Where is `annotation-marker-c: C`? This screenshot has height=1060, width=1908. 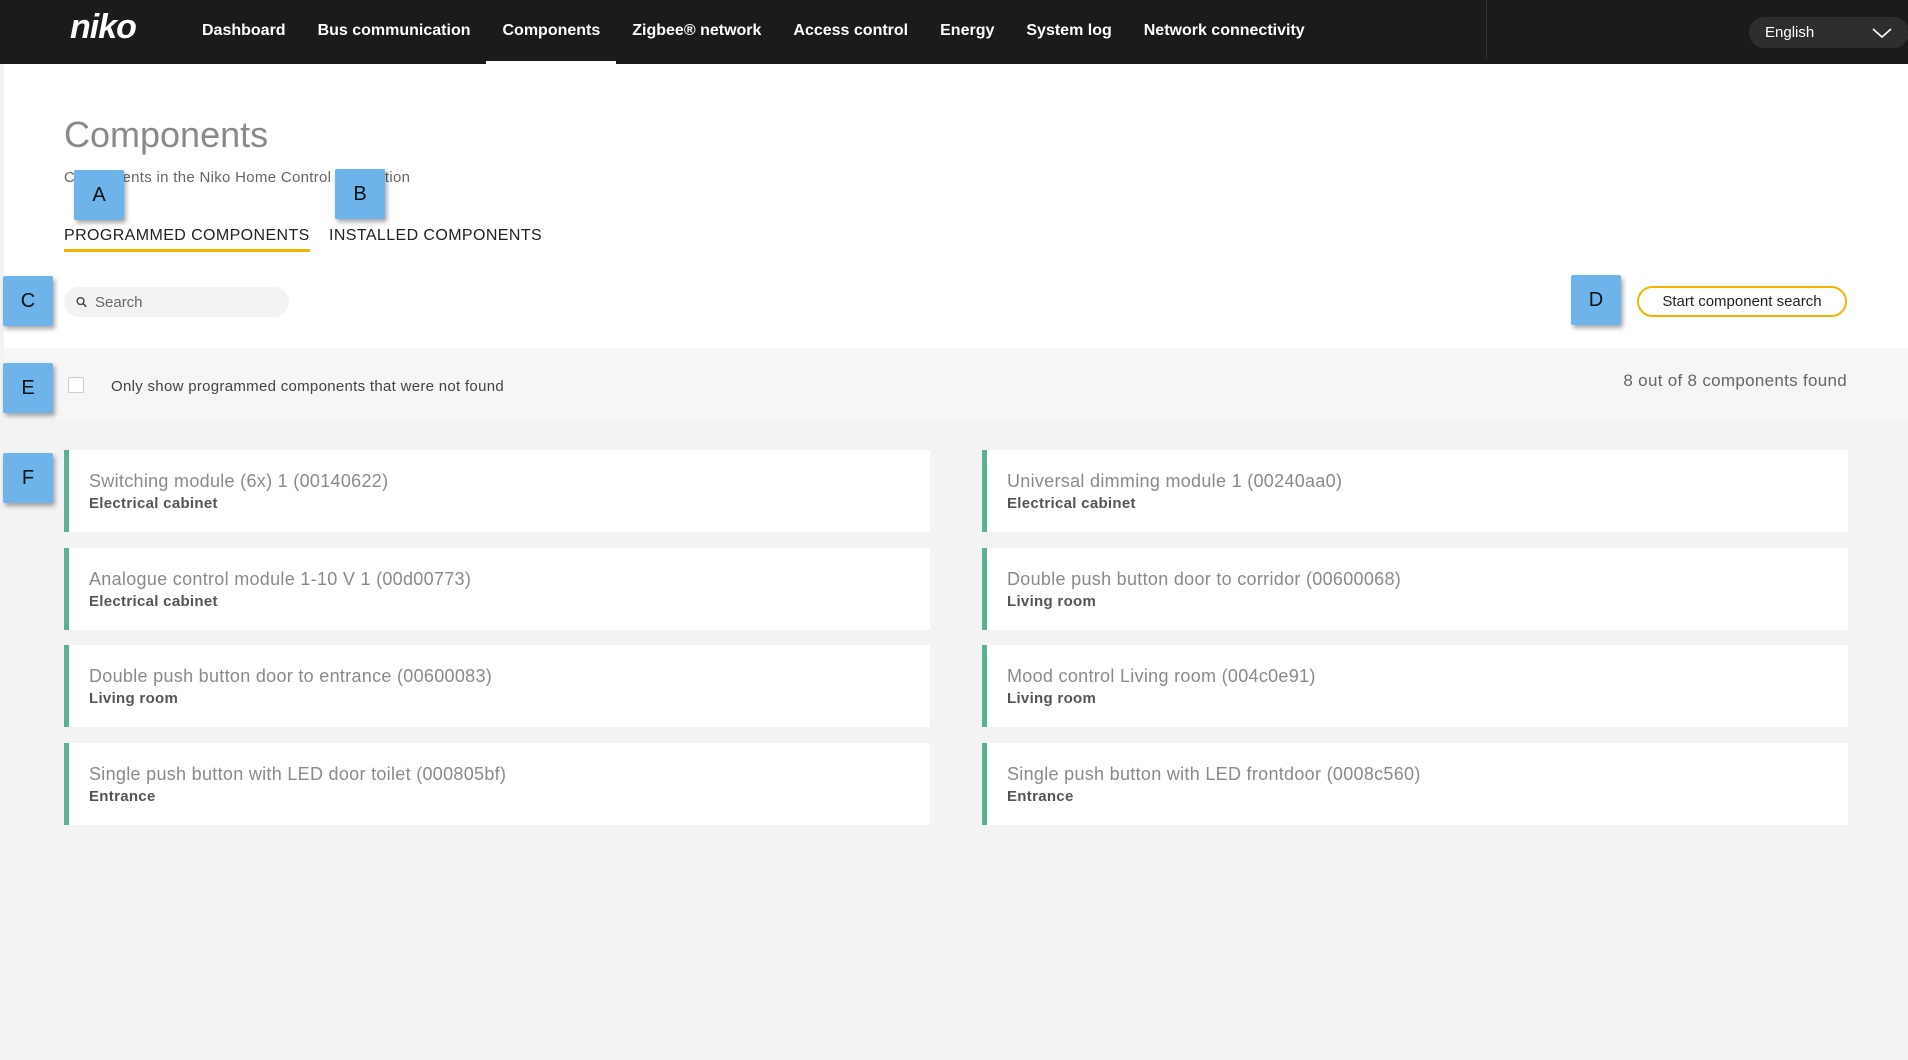
annotation-marker-c: C is located at coordinates (28, 301).